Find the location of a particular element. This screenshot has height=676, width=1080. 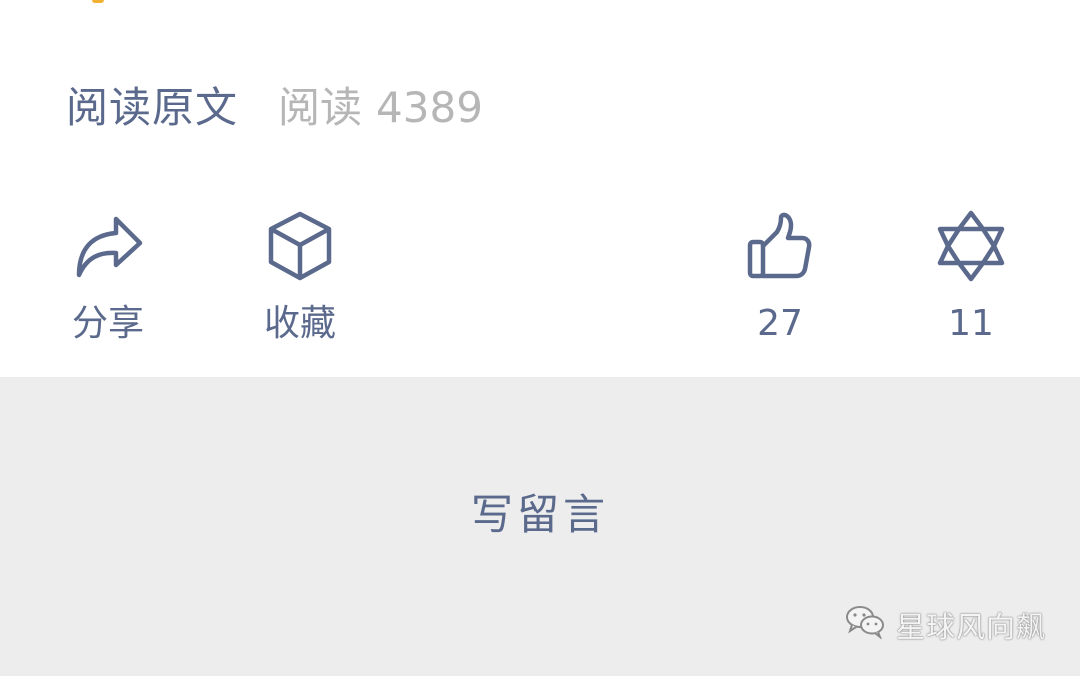

like-button: 27 is located at coordinates (780, 276).